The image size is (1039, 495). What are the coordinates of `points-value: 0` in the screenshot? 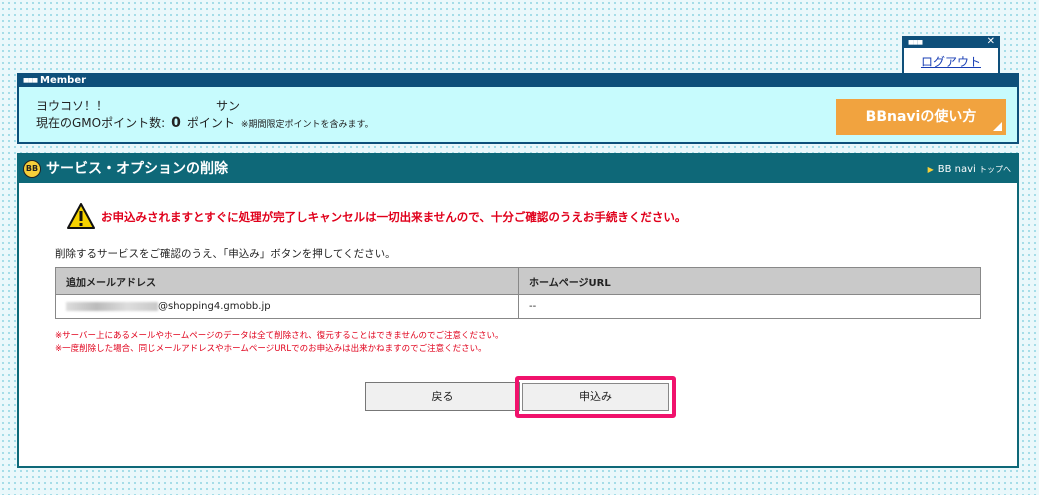 It's located at (176, 123).